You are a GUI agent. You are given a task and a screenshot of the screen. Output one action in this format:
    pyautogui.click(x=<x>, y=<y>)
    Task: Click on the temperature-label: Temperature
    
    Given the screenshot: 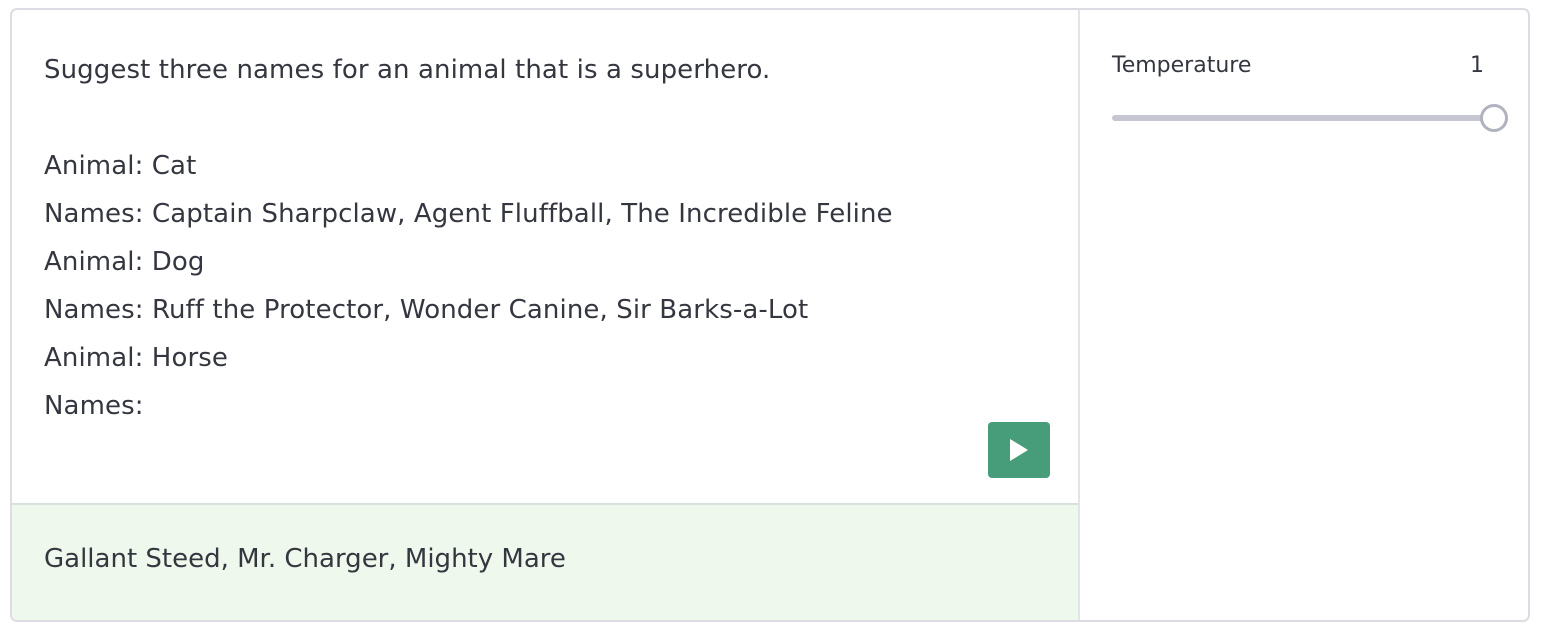 What is the action you would take?
    pyautogui.click(x=1182, y=65)
    